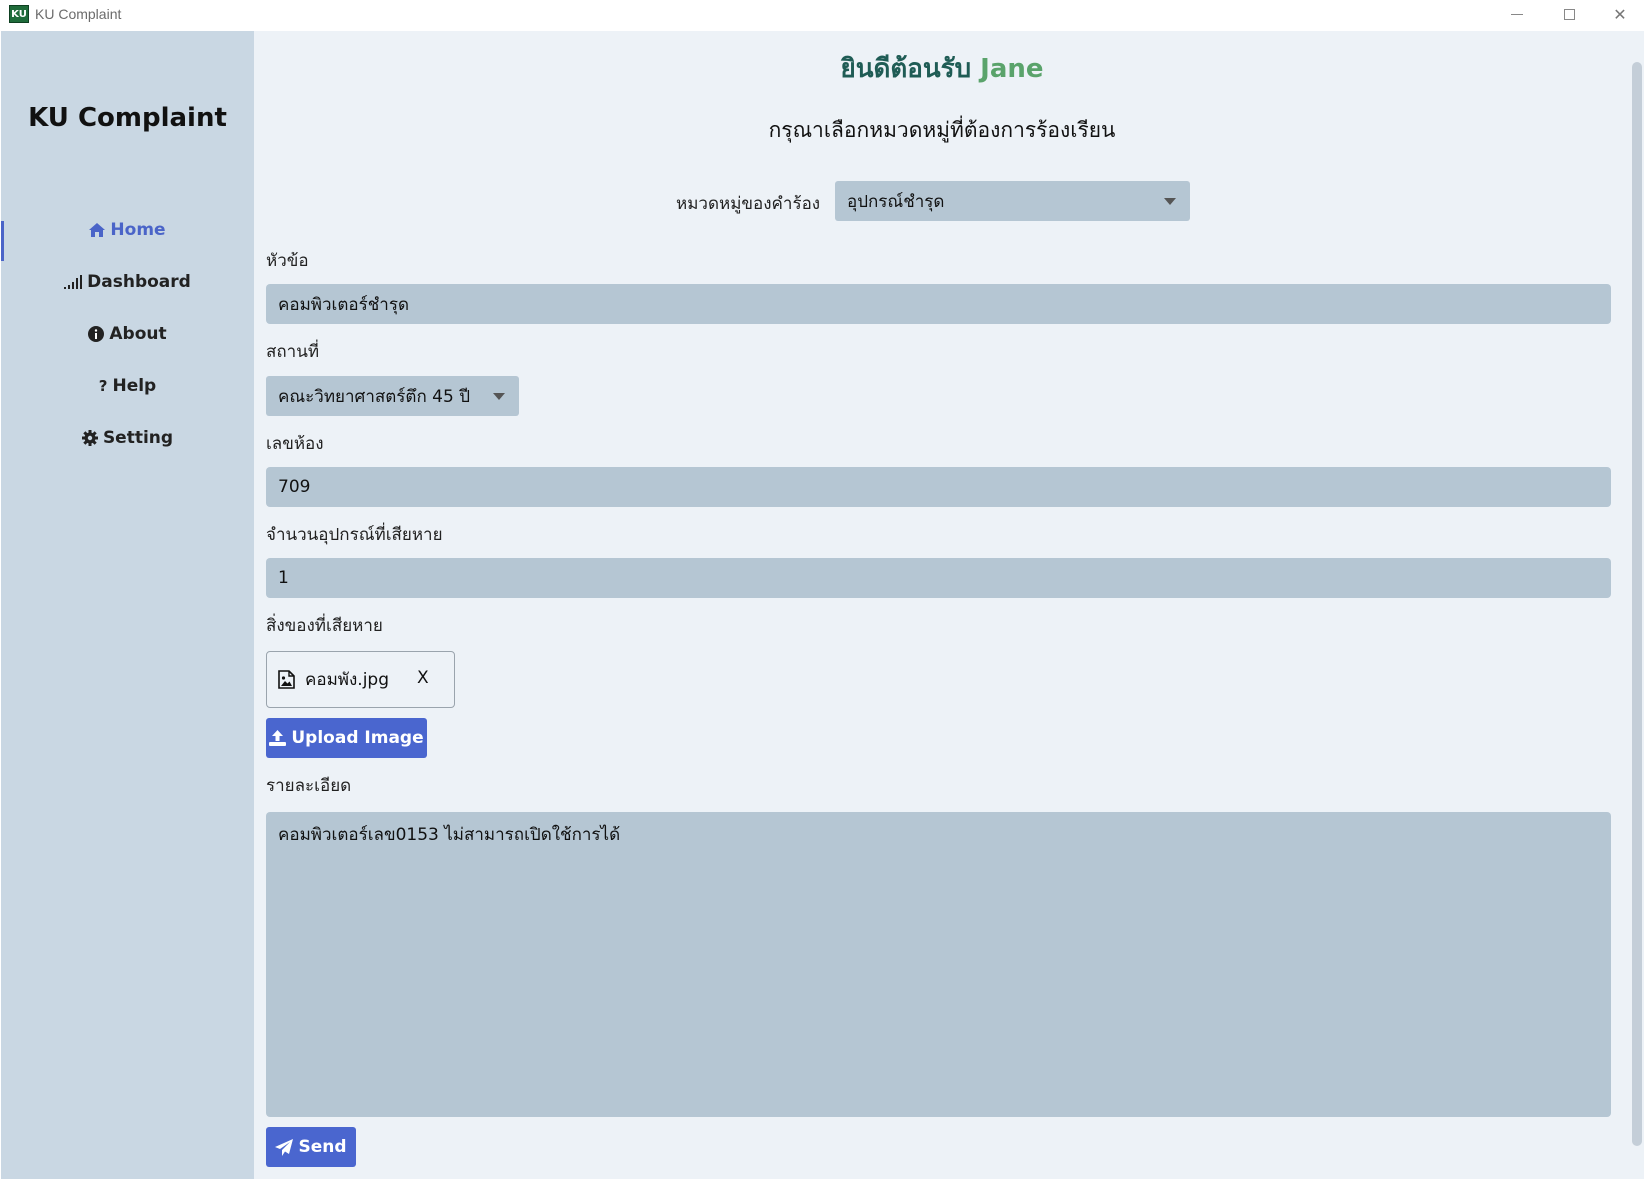 The width and height of the screenshot is (1644, 1179). What do you see at coordinates (1012, 201) in the screenshot?
I see `category-select: อุปกรณ์ชำรุด` at bounding box center [1012, 201].